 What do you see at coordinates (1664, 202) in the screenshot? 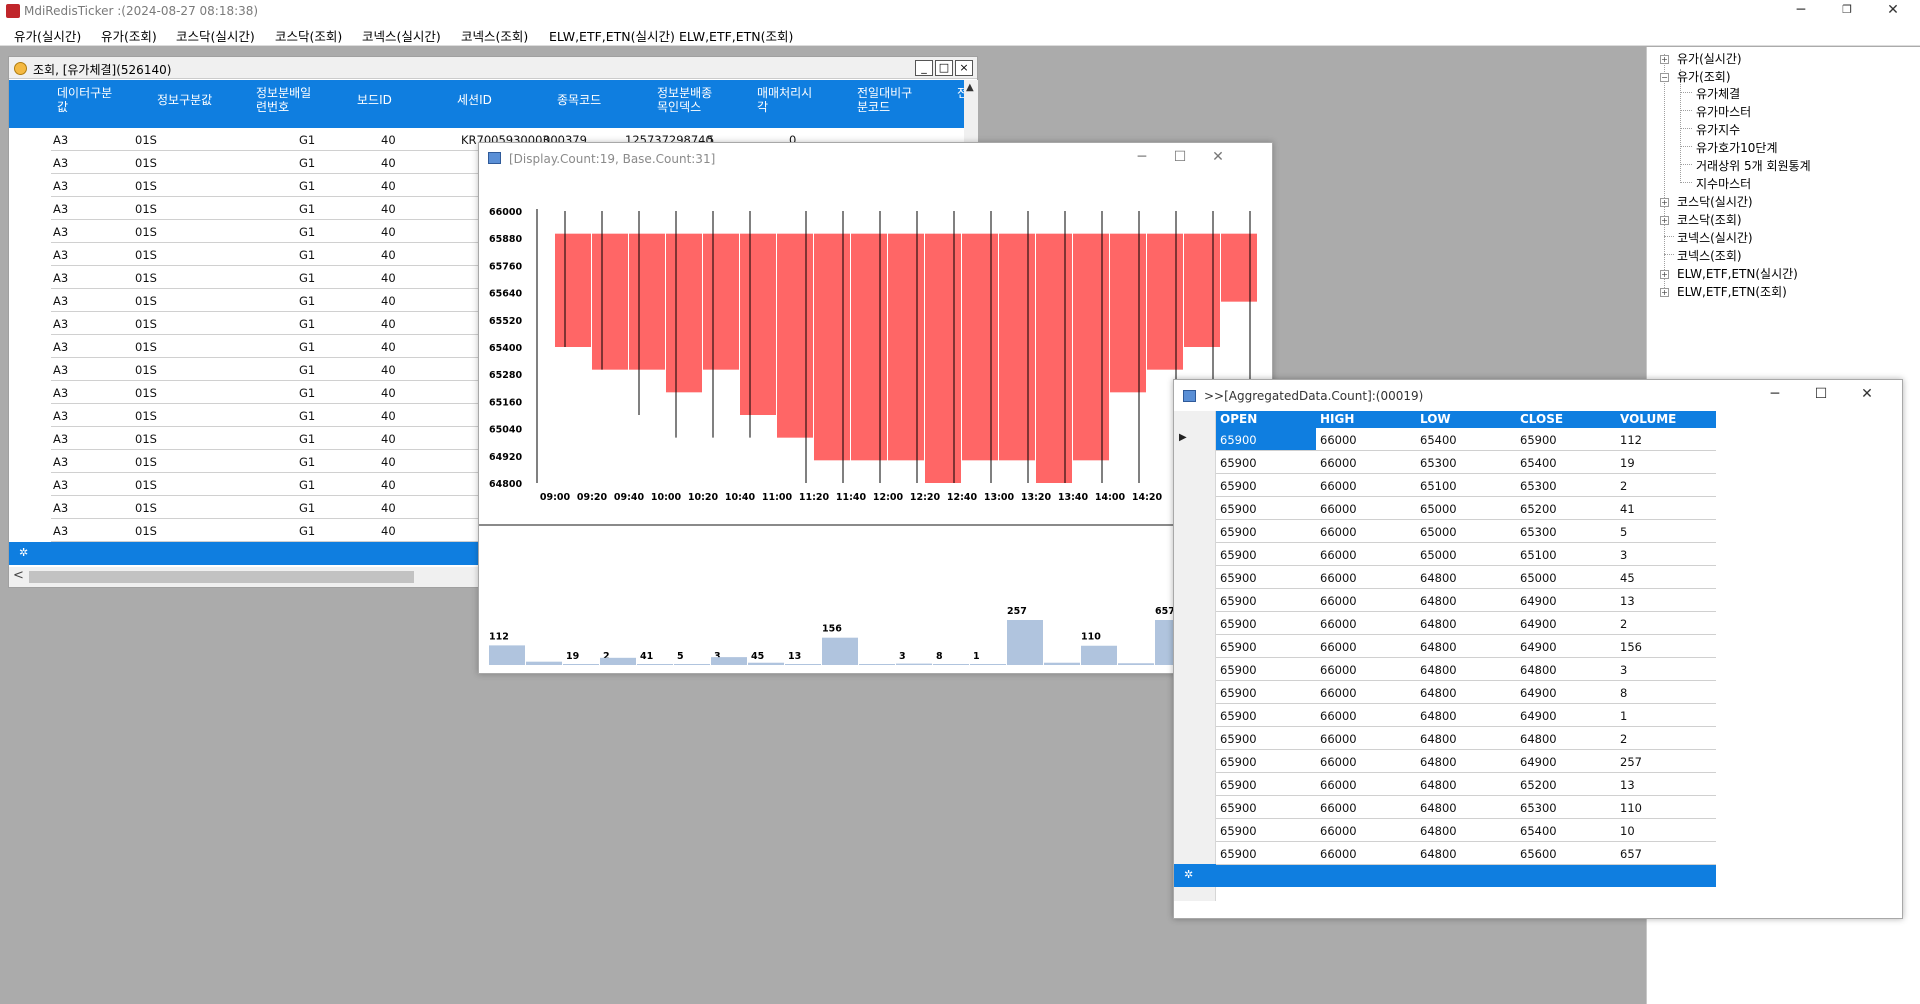
I see `tree-expander-2: +` at bounding box center [1664, 202].